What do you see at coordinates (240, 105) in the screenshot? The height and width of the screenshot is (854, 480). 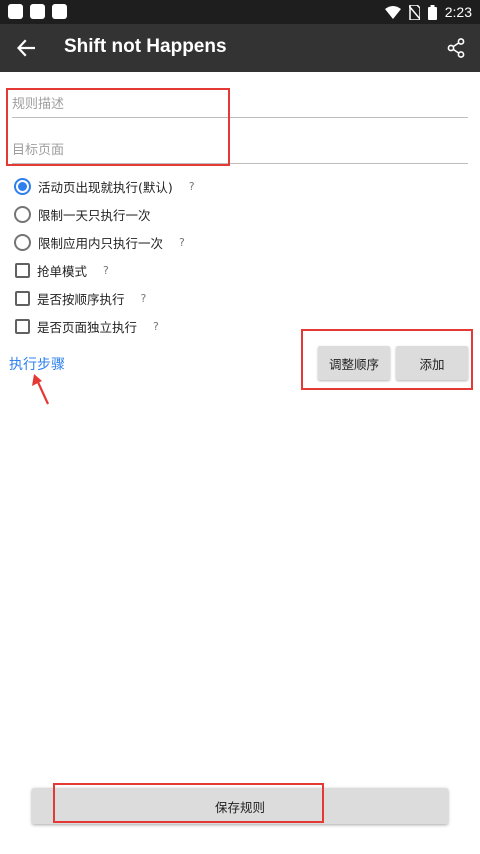 I see `rule-description-input` at bounding box center [240, 105].